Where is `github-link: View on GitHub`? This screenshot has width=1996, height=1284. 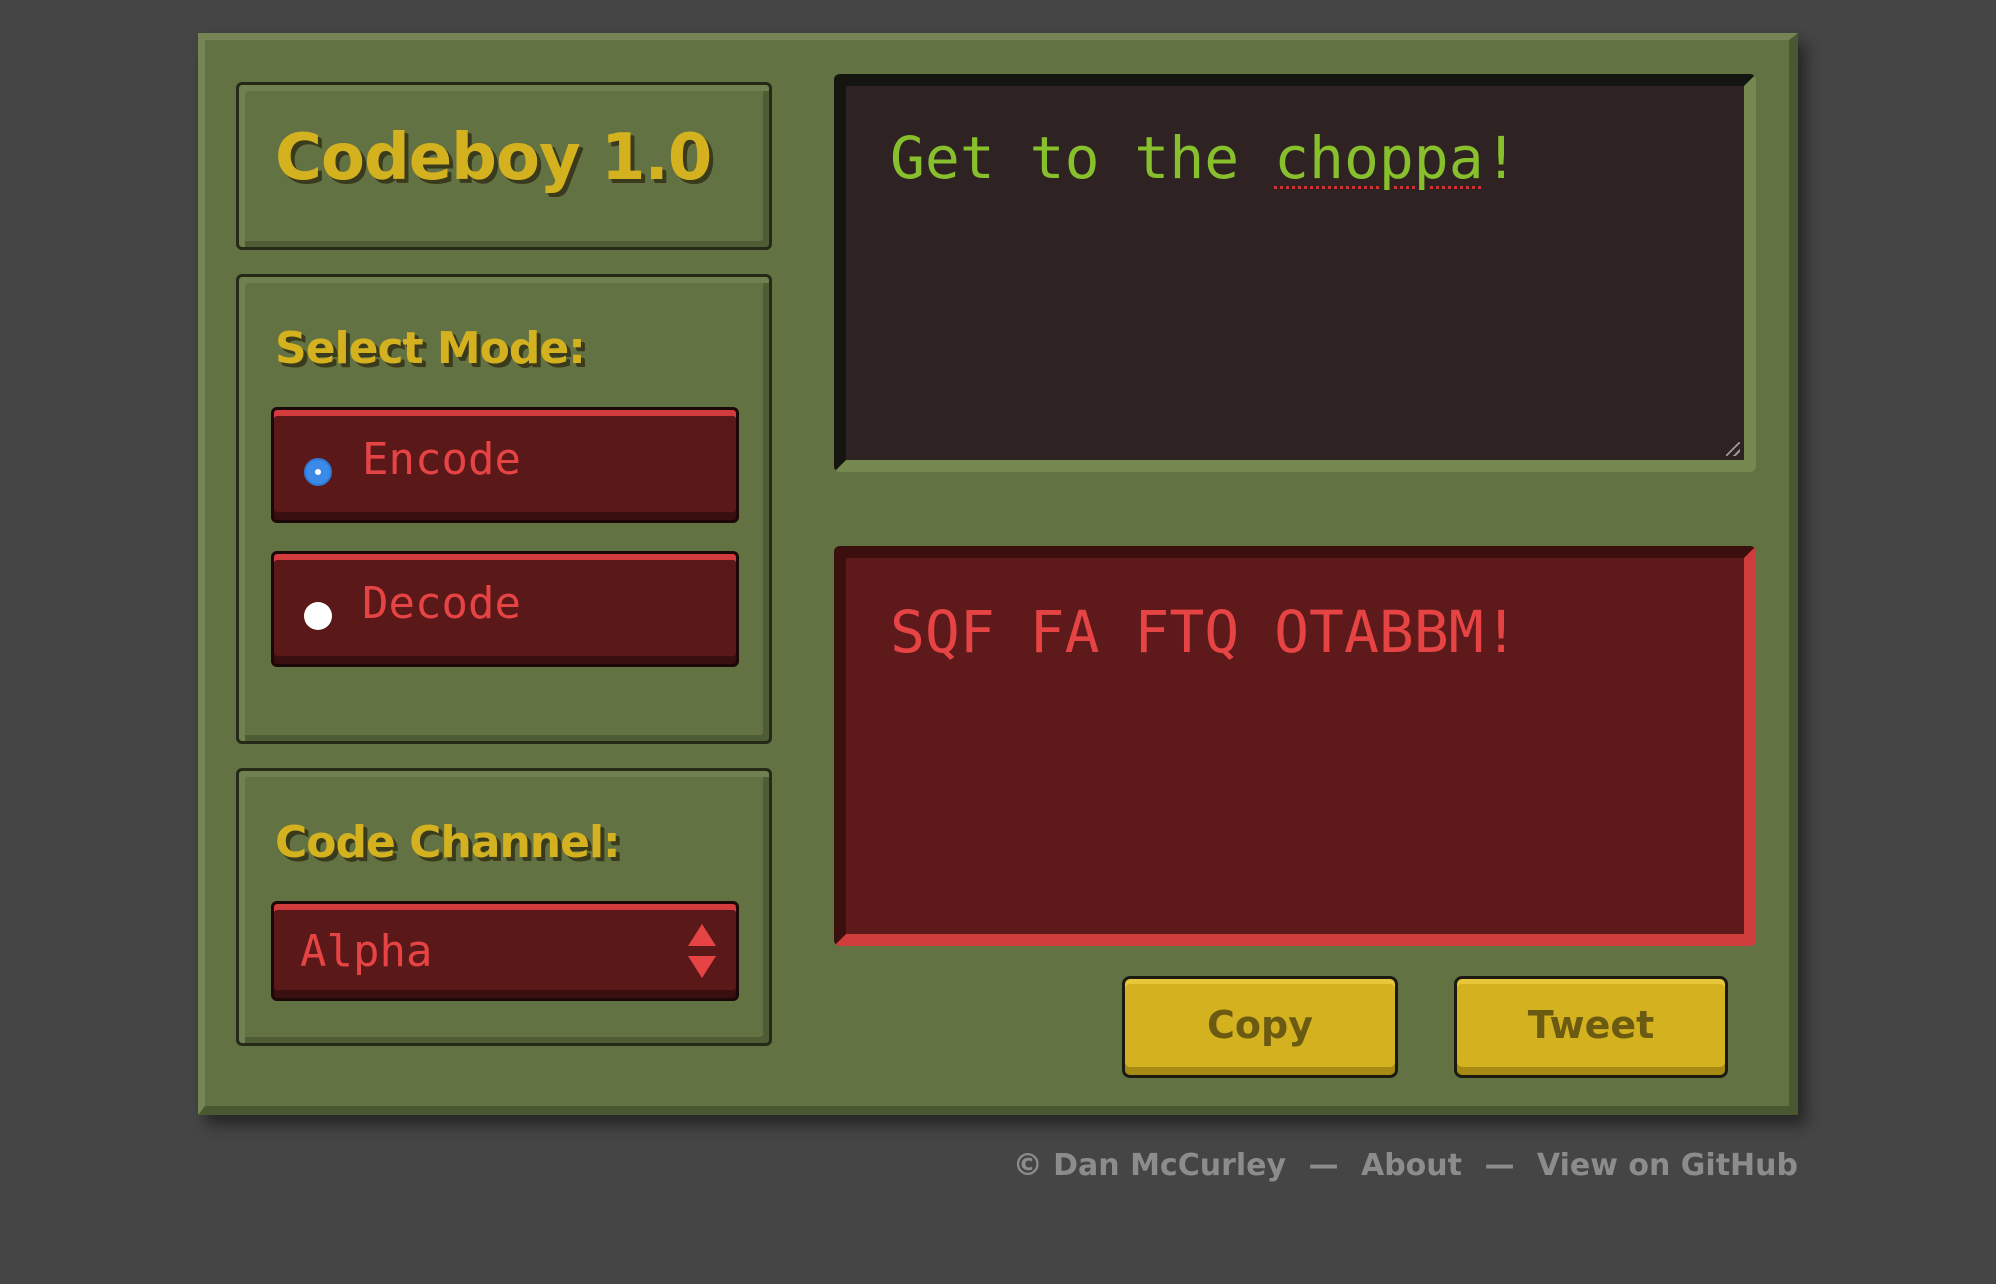
github-link: View on GitHub is located at coordinates (1667, 1165).